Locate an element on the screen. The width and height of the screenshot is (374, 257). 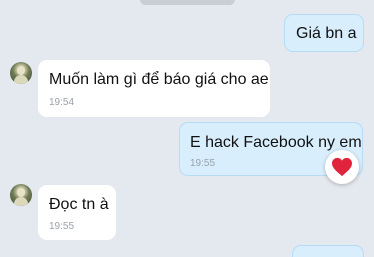
incoming-message: Đọc tn à 19:55 is located at coordinates (77, 212).